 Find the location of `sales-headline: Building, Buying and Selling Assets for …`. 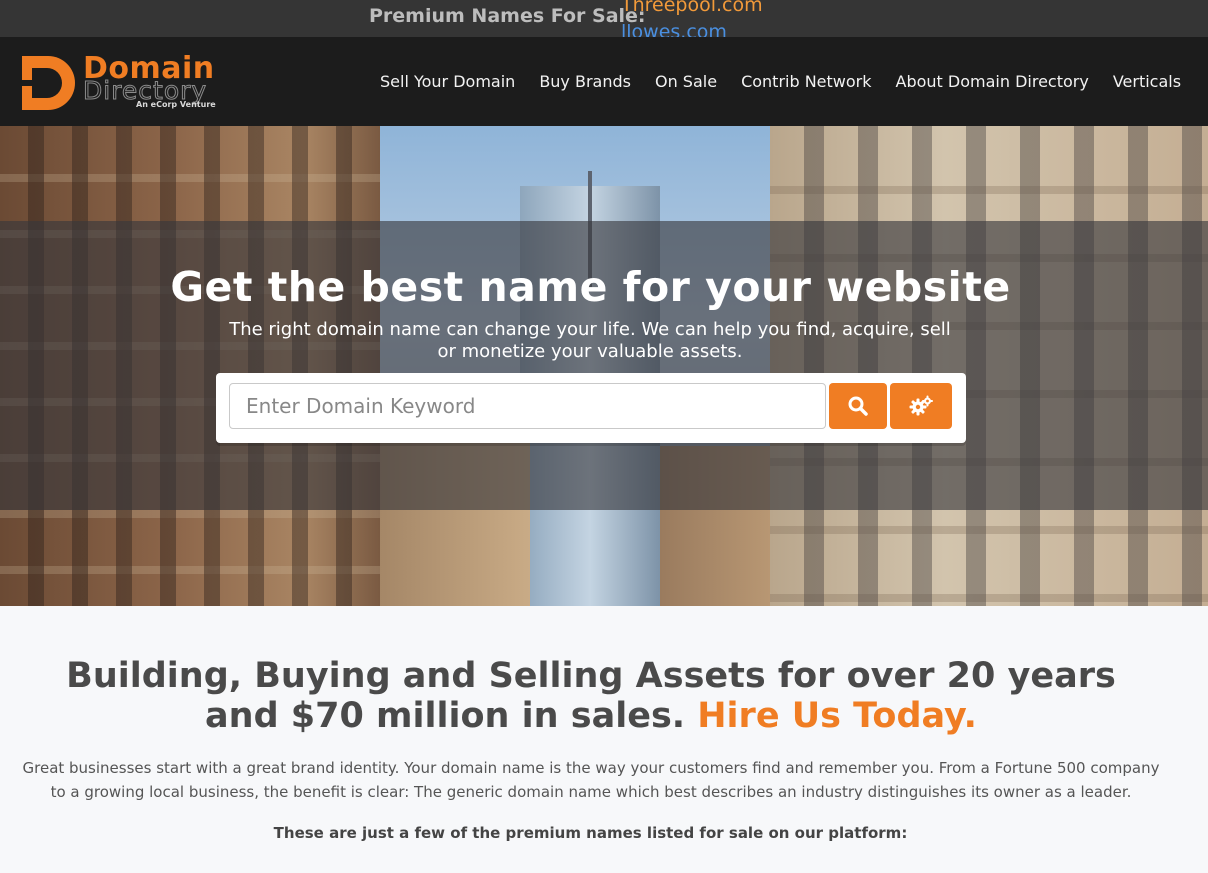

sales-headline: Building, Buying and Selling Assets for … is located at coordinates (591, 696).